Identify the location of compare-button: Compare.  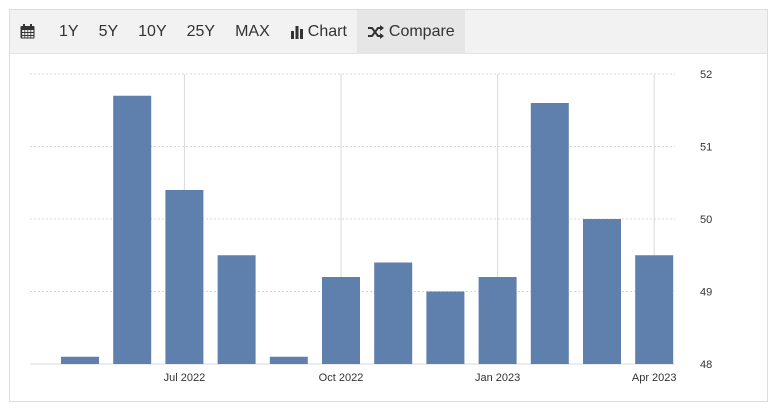
(410, 31).